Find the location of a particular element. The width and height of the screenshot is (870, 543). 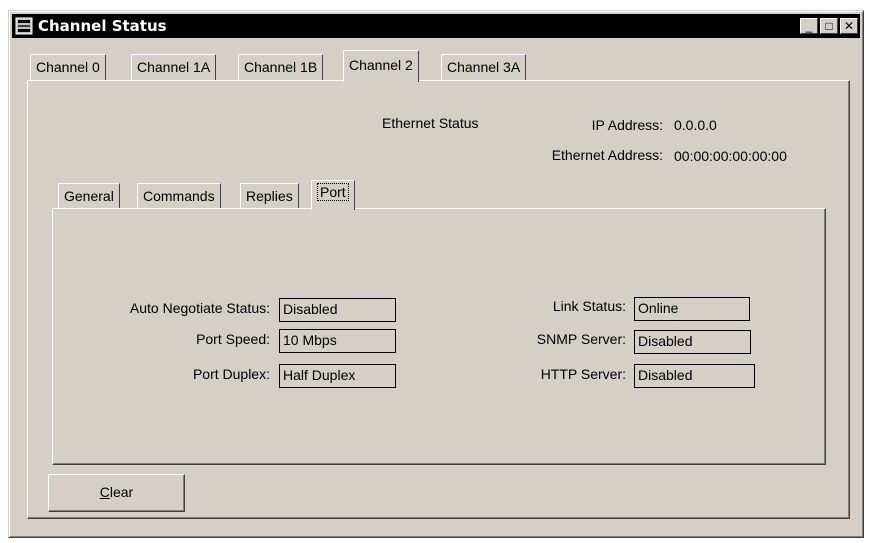

minimize-button: _ is located at coordinates (809, 26).